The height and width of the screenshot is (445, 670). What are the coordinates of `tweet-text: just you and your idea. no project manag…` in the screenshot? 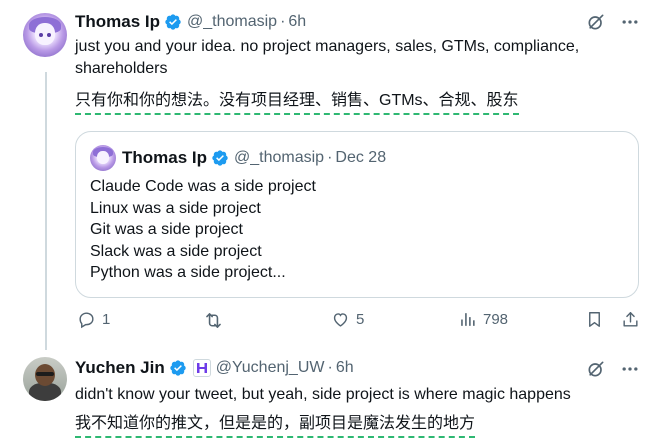 It's located at (327, 58).